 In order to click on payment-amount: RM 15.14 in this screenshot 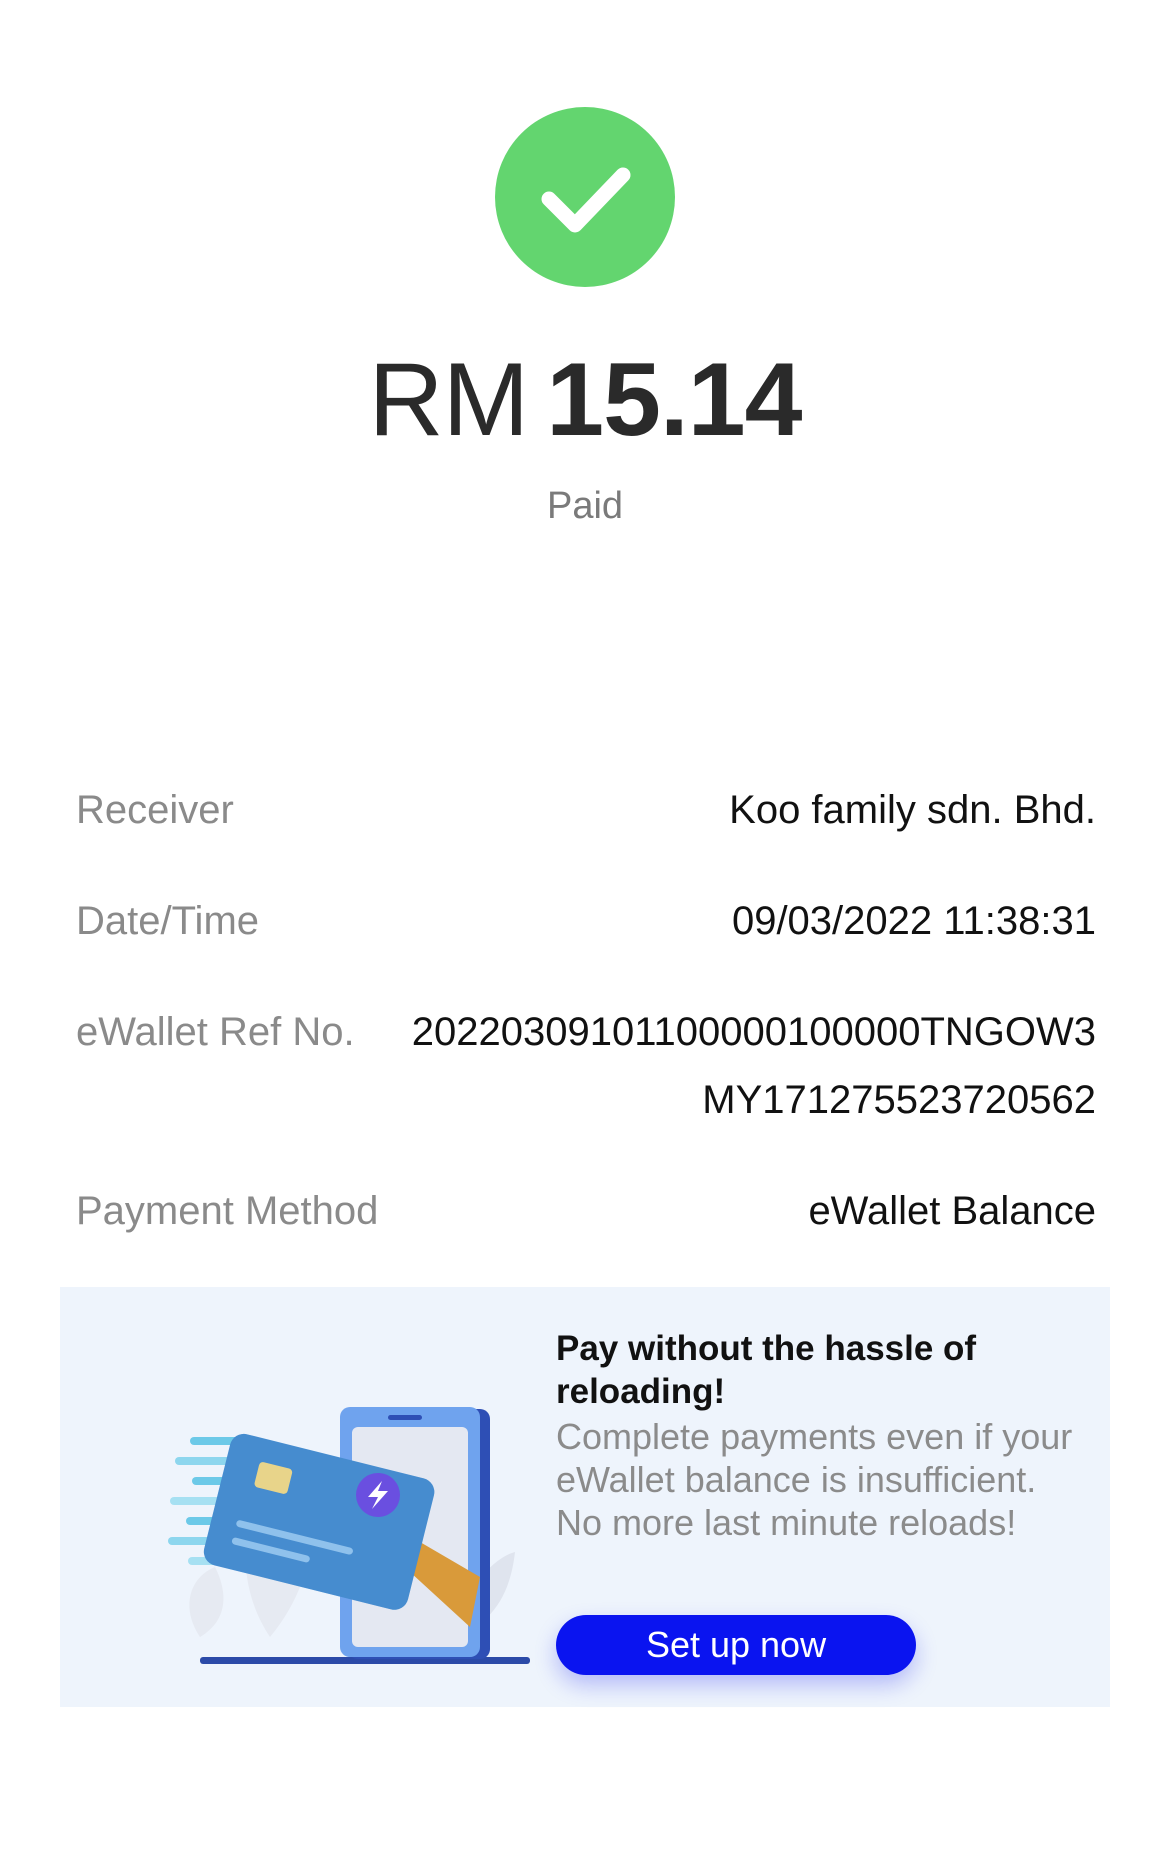, I will do `click(585, 400)`.